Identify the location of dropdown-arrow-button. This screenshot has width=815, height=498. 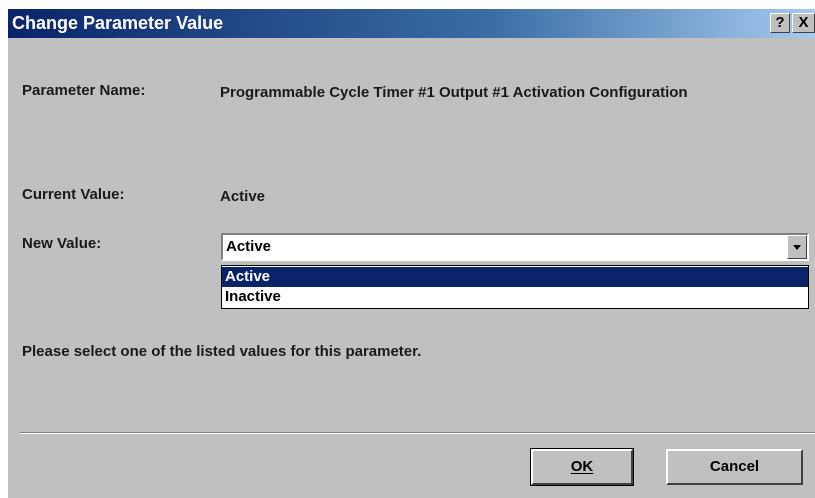
(797, 247).